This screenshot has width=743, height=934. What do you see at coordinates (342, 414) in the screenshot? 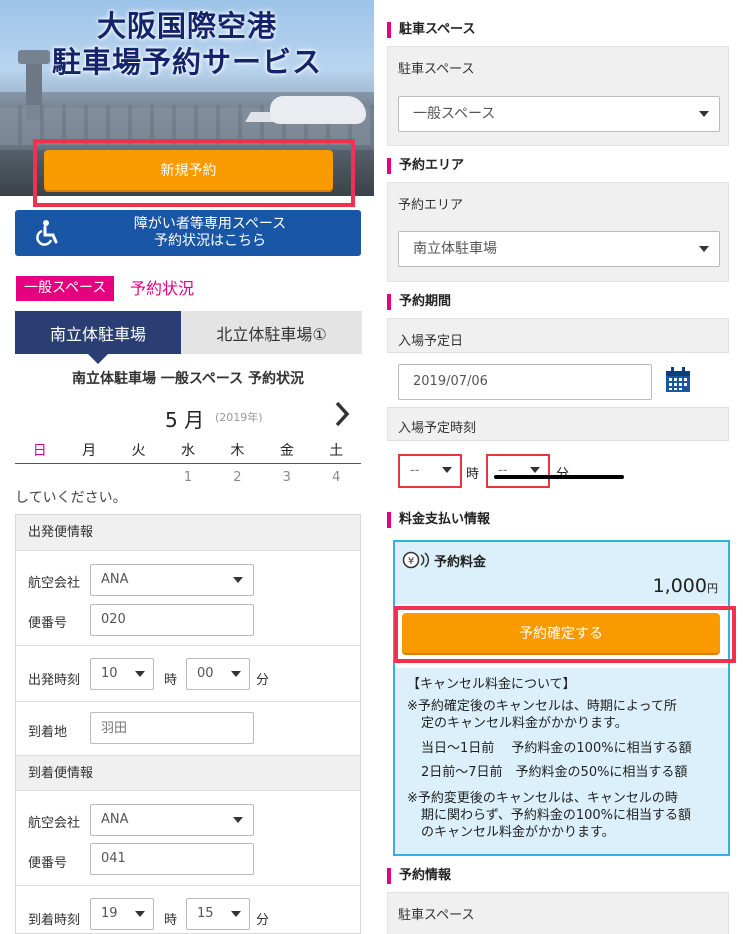
I see `chevron-right-icon` at bounding box center [342, 414].